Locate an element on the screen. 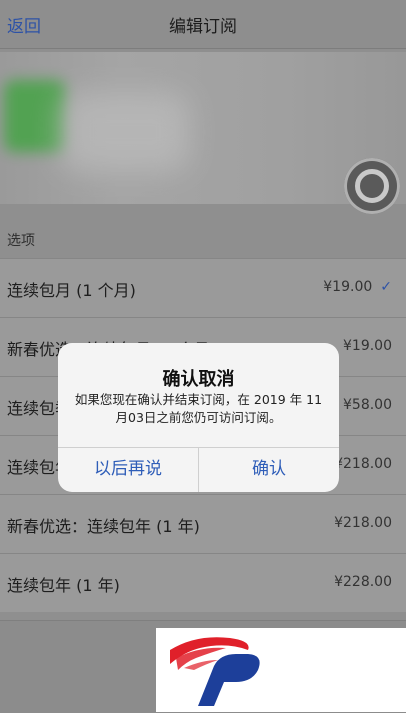 Image resolution: width=406 pixels, height=713 pixels. option-row: 新春优选：连续包年 (1 年) ¥218.00 is located at coordinates (203, 523).